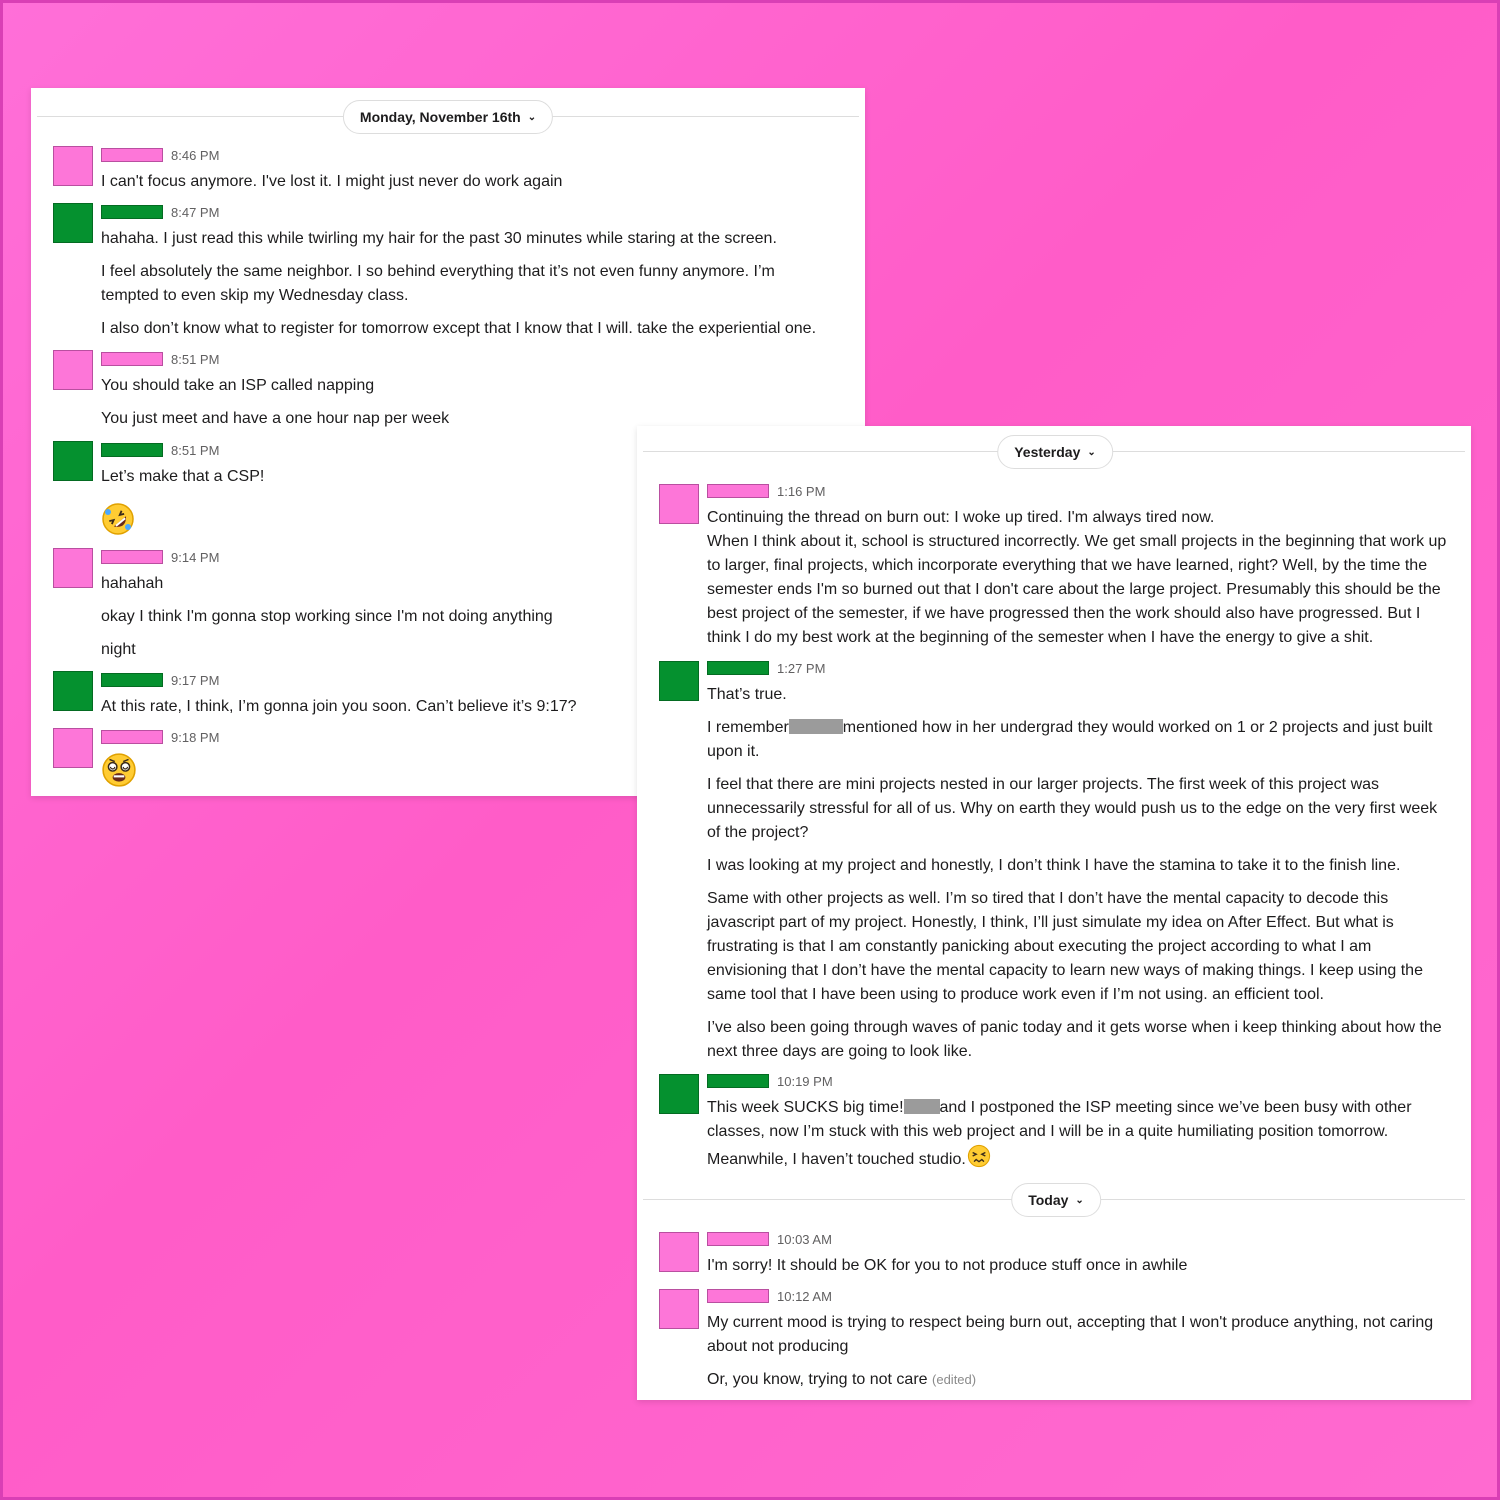 This screenshot has height=1500, width=1500. Describe the element at coordinates (979, 1160) in the screenshot. I see `confounded-face-emoji` at that location.